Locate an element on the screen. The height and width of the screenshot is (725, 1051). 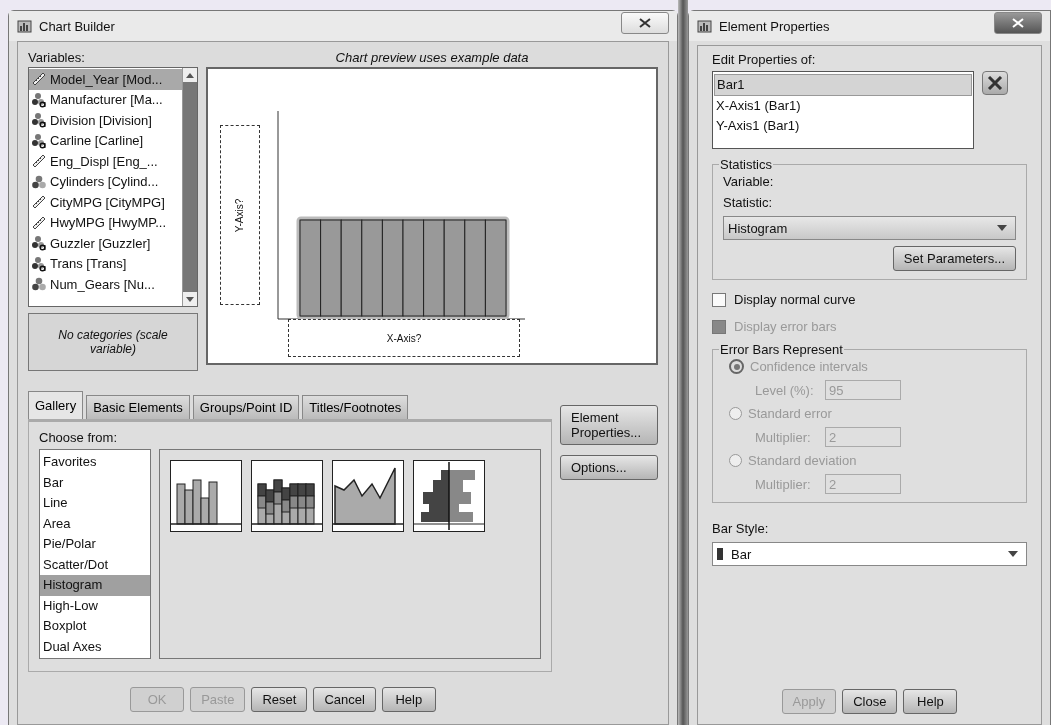
delete-element-button is located at coordinates (995, 83).